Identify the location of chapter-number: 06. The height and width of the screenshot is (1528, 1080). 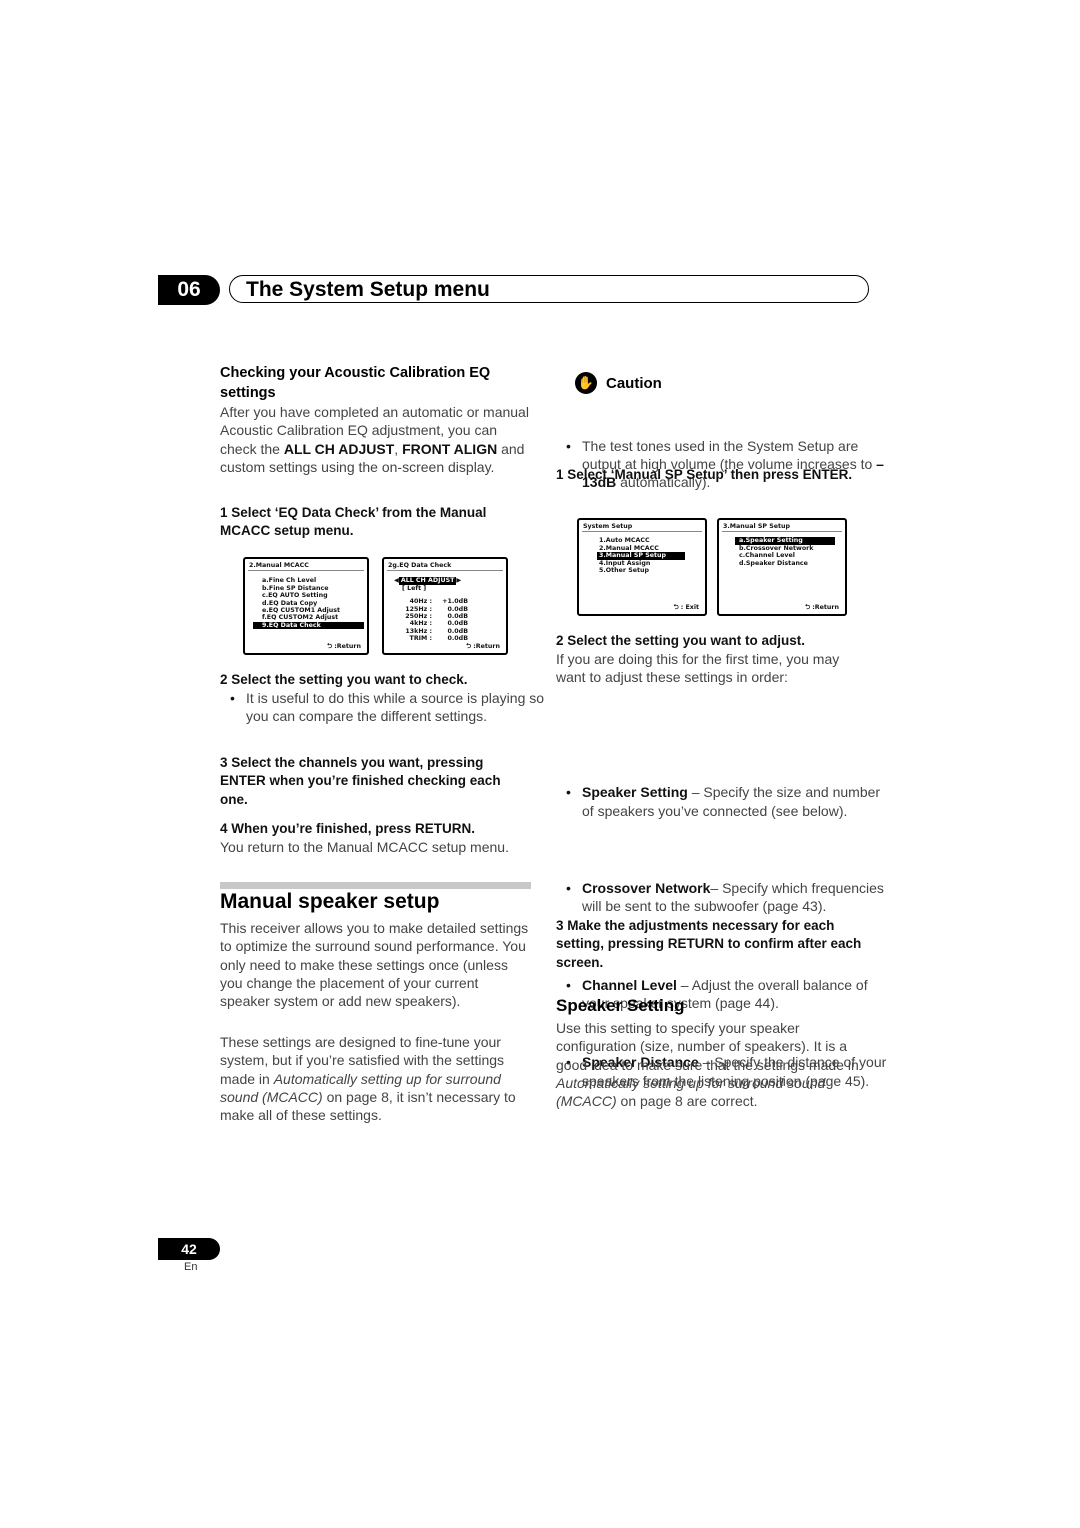
(189, 290).